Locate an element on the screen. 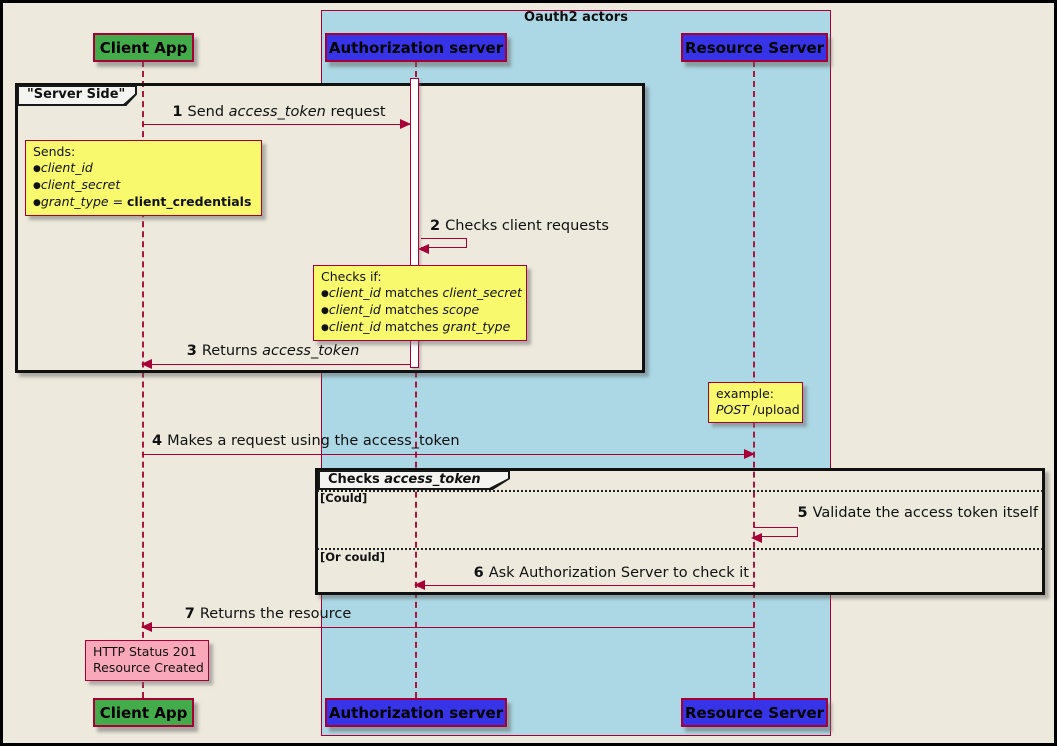  alt-guard-could: [Could] is located at coordinates (344, 498).